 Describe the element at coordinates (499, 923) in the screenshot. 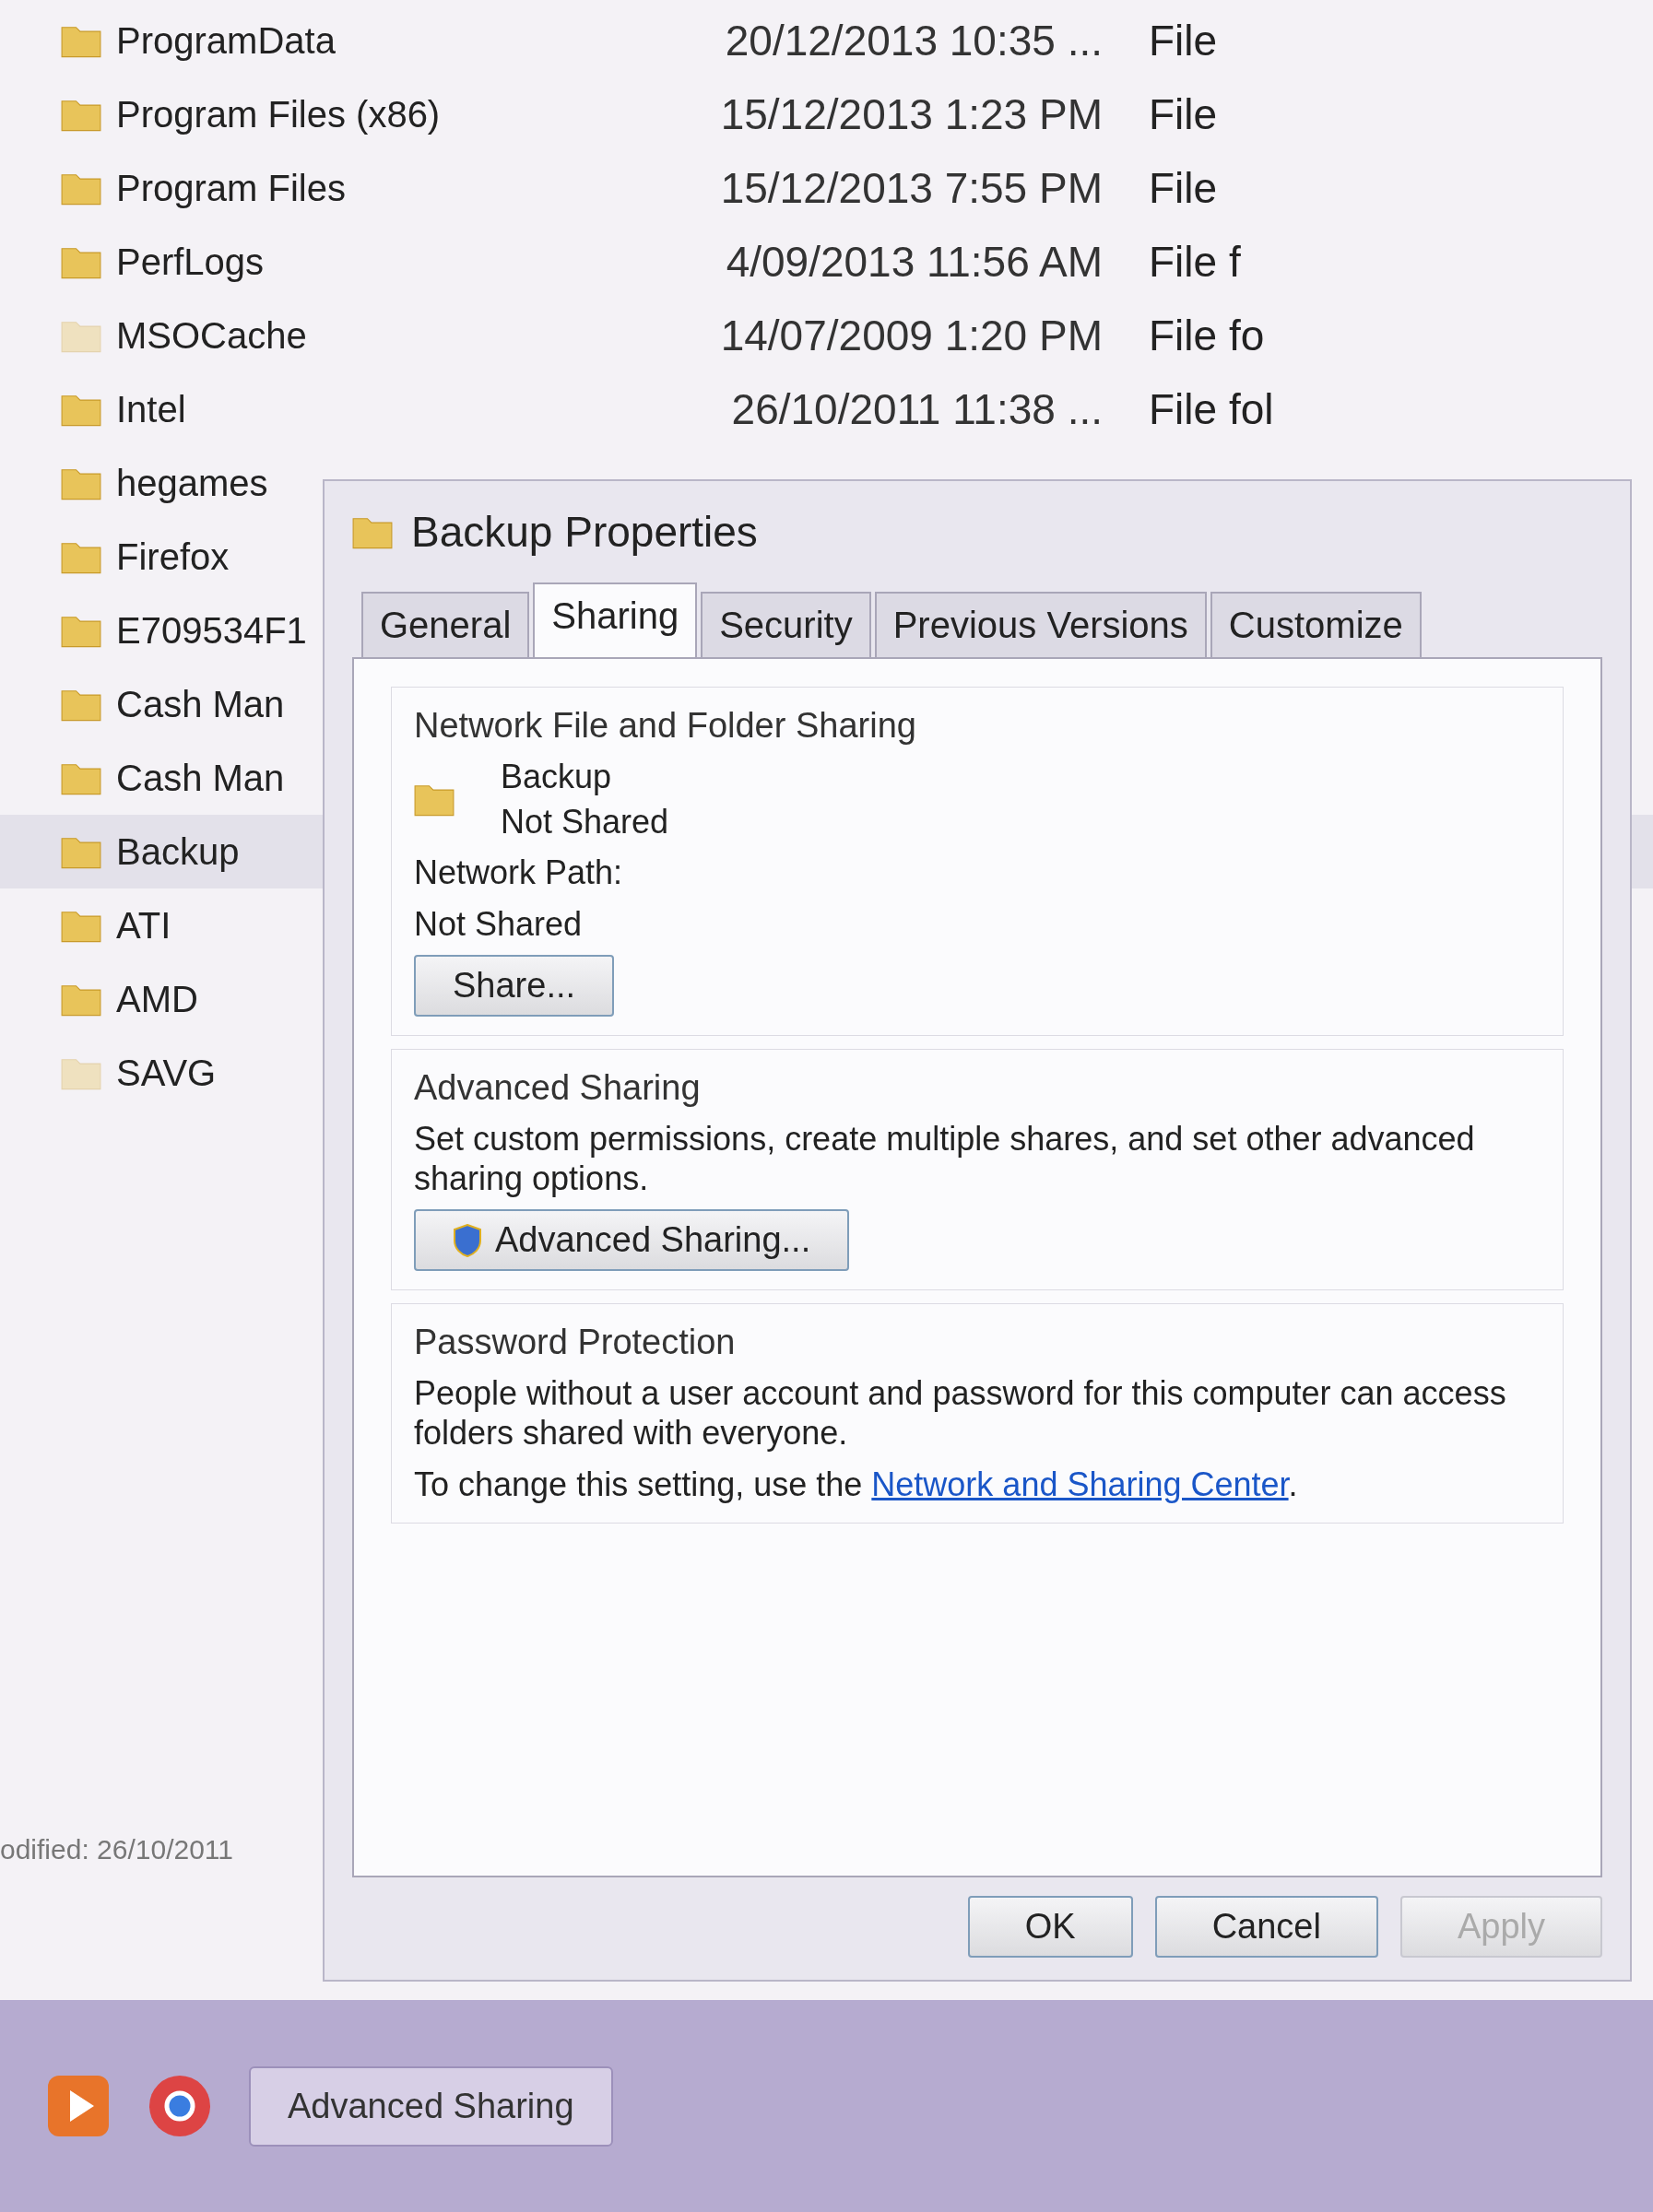

I see `network-path: Not Shared` at that location.